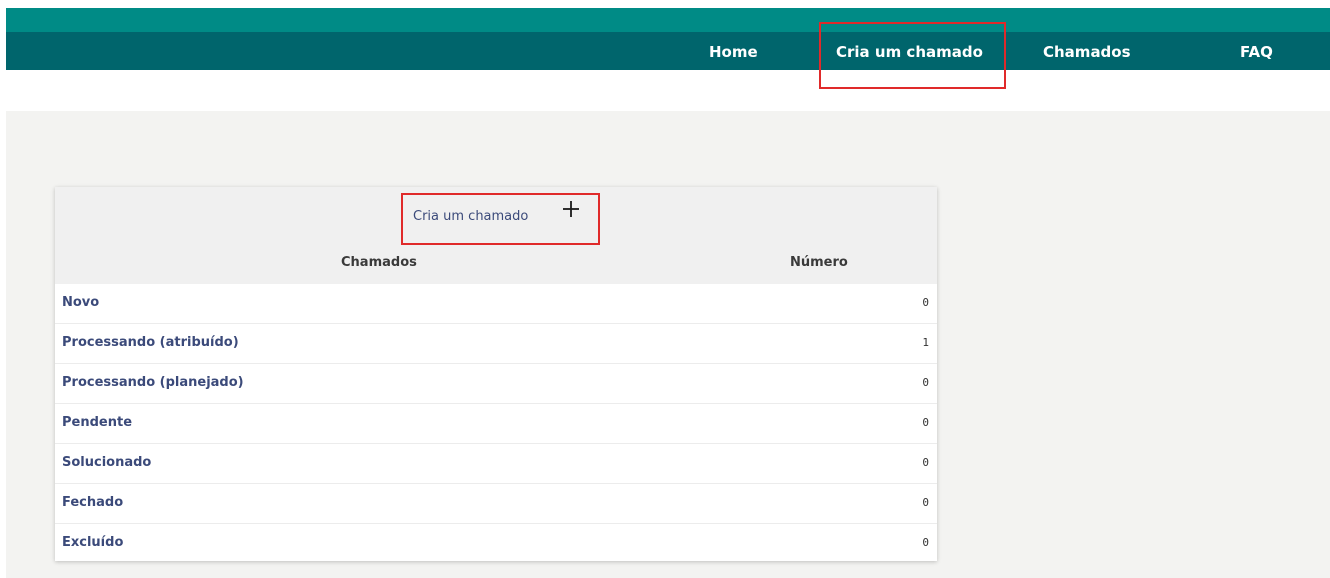 This screenshot has height=578, width=1330. I want to click on nav-home: Home, so click(733, 51).